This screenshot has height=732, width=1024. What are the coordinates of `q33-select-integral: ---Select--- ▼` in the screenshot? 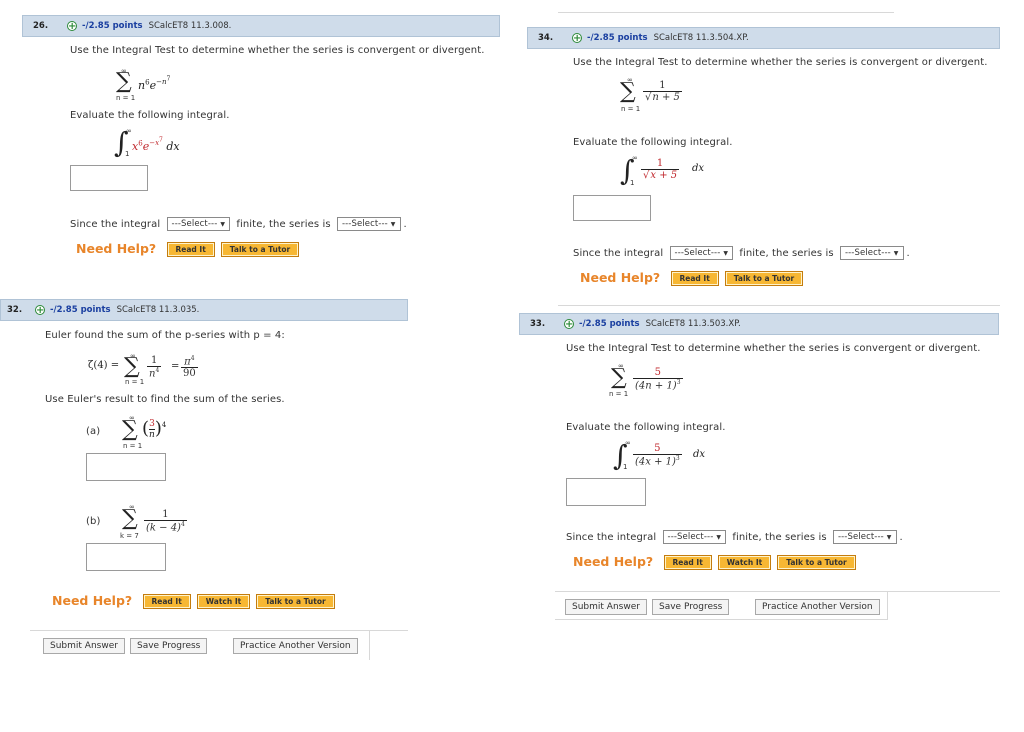 It's located at (694, 537).